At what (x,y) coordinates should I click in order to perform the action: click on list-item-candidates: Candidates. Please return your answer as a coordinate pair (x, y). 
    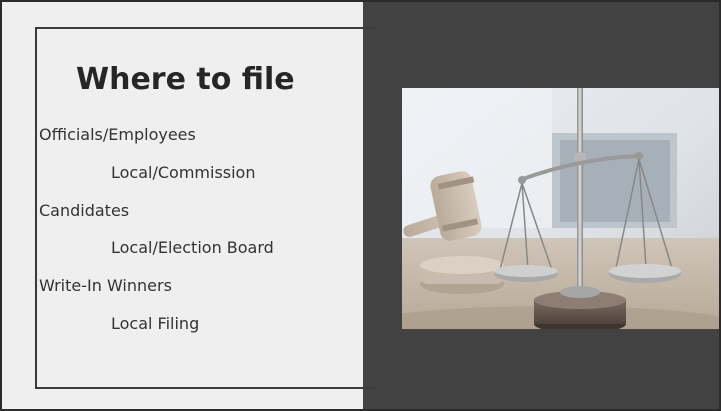
    Looking at the image, I should click on (84, 210).